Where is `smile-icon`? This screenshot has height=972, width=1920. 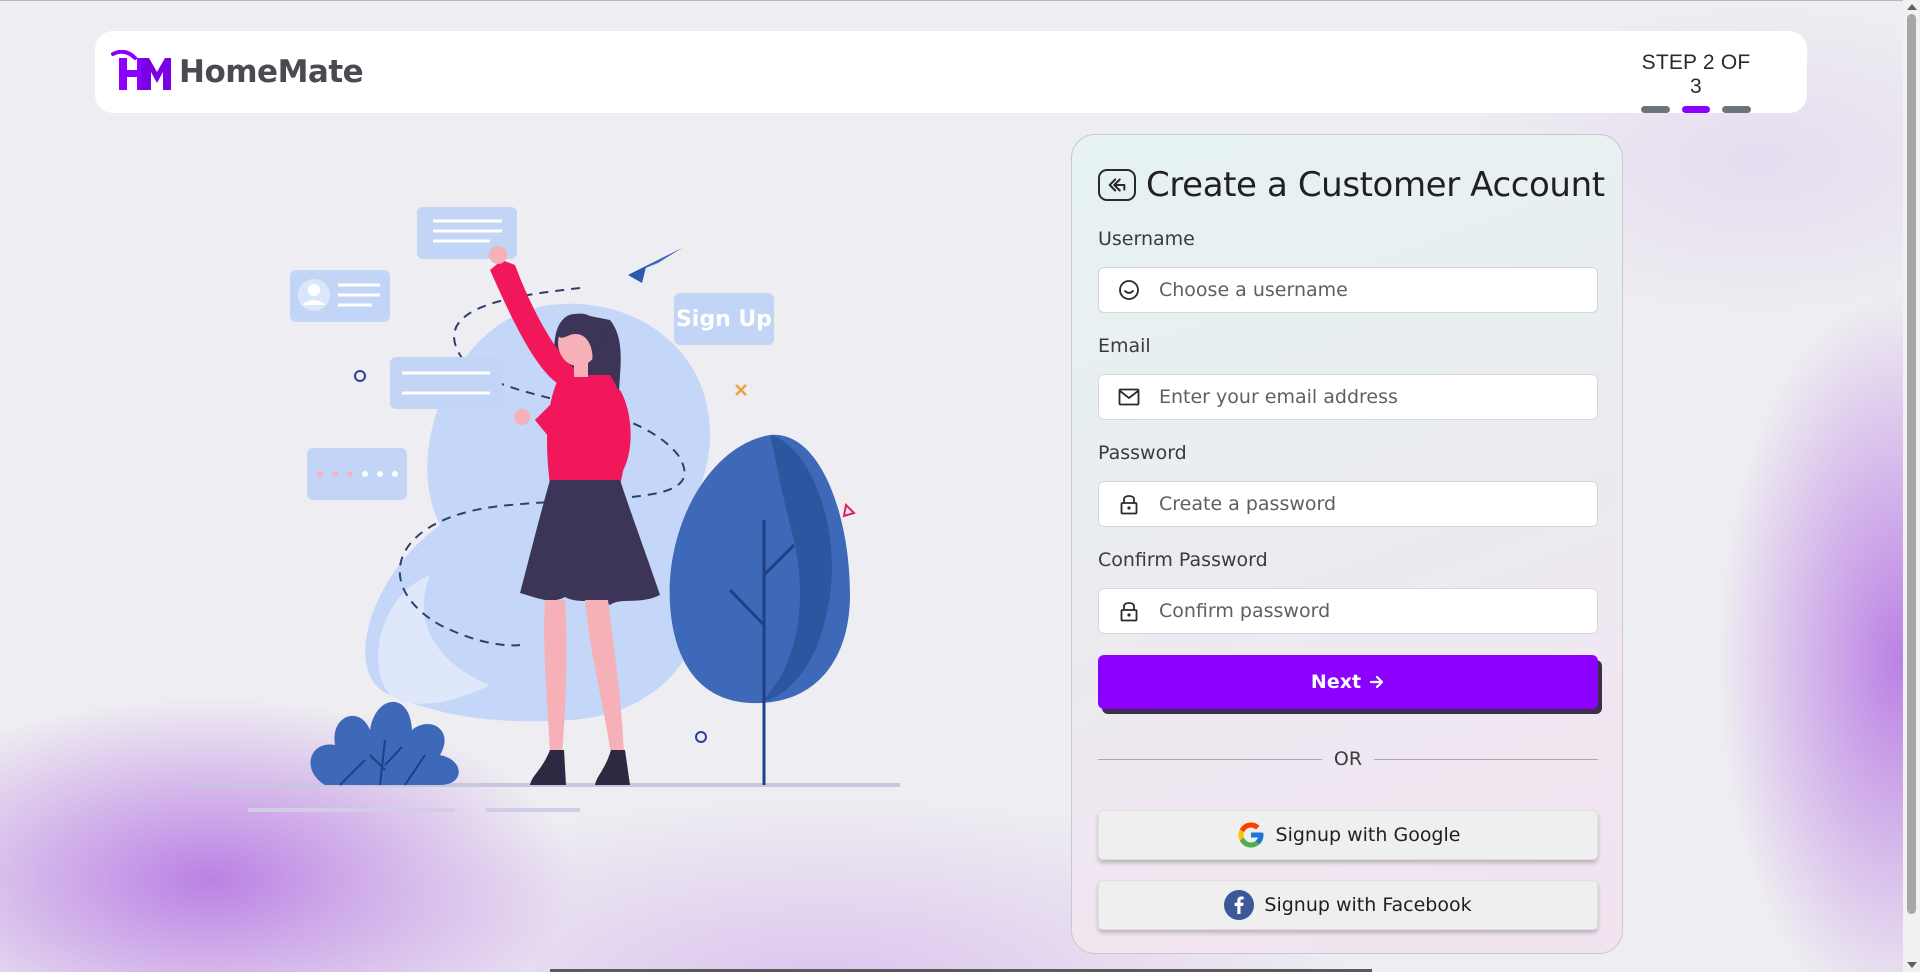 smile-icon is located at coordinates (1129, 290).